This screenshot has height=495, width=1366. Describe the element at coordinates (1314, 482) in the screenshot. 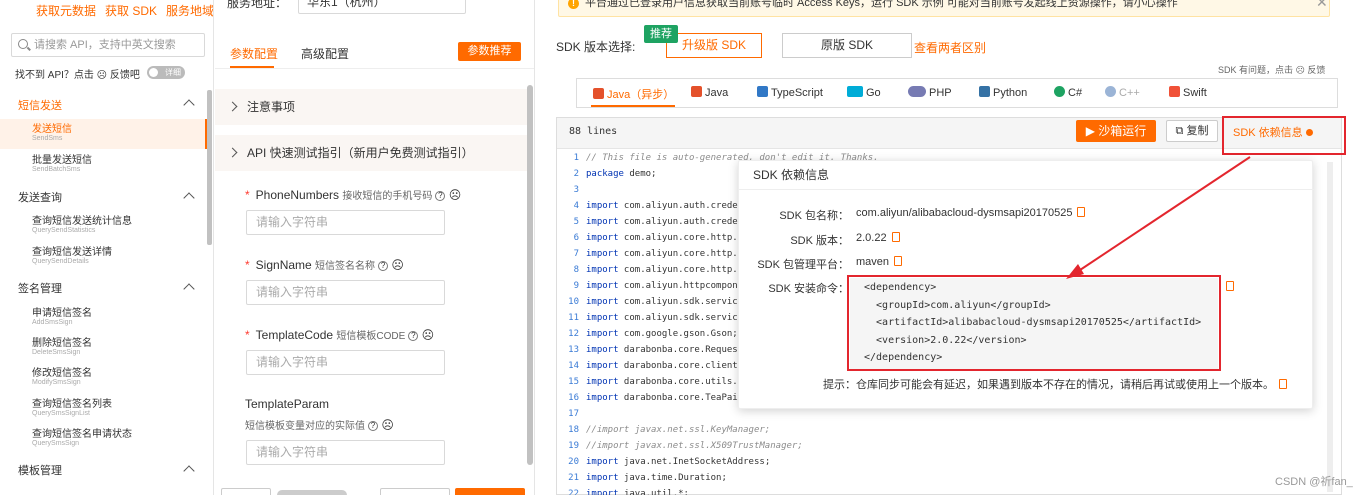

I see `watermark: CSDN @祈fan_` at that location.